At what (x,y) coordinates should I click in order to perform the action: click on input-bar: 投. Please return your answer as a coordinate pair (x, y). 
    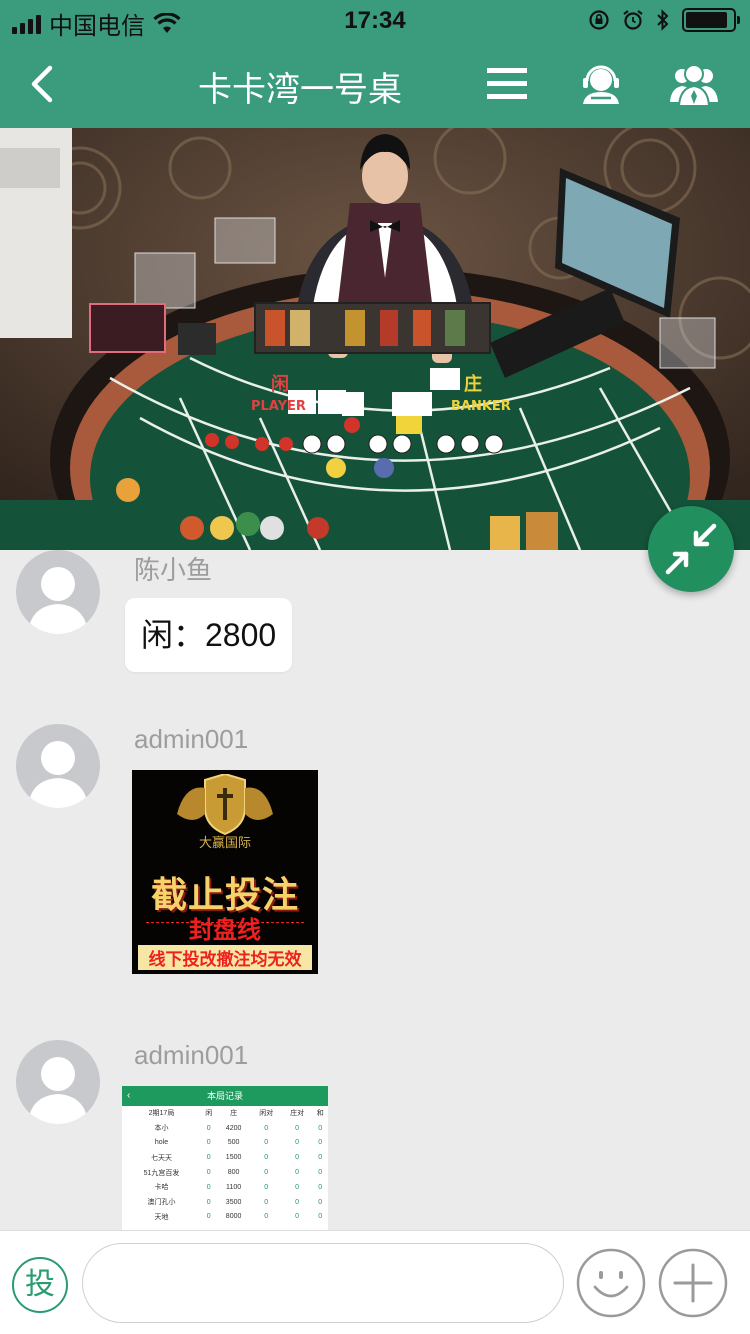
    Looking at the image, I should click on (375, 1282).